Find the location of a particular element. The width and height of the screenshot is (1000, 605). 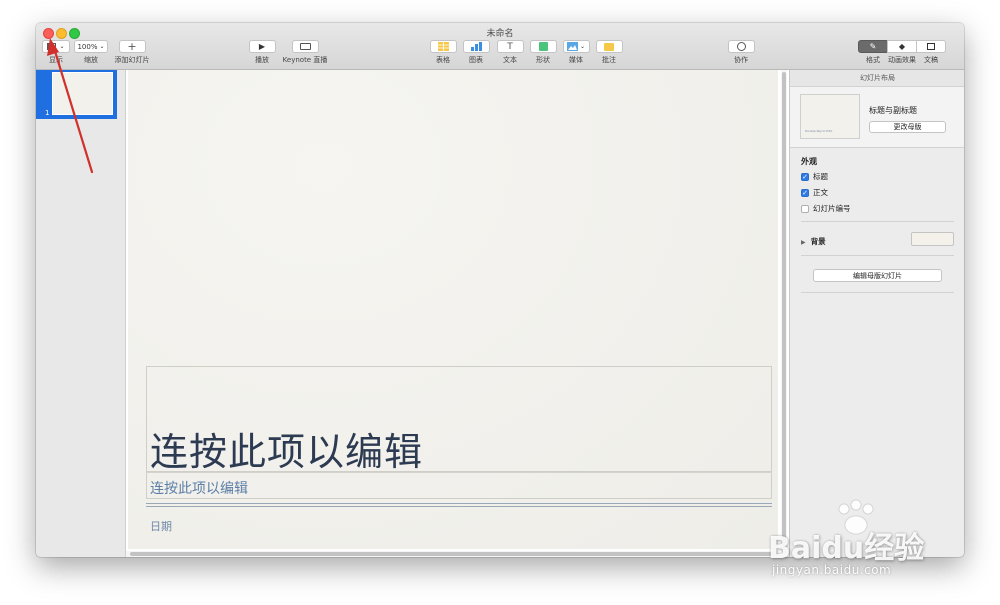

comment-label: 批注 is located at coordinates (609, 60).